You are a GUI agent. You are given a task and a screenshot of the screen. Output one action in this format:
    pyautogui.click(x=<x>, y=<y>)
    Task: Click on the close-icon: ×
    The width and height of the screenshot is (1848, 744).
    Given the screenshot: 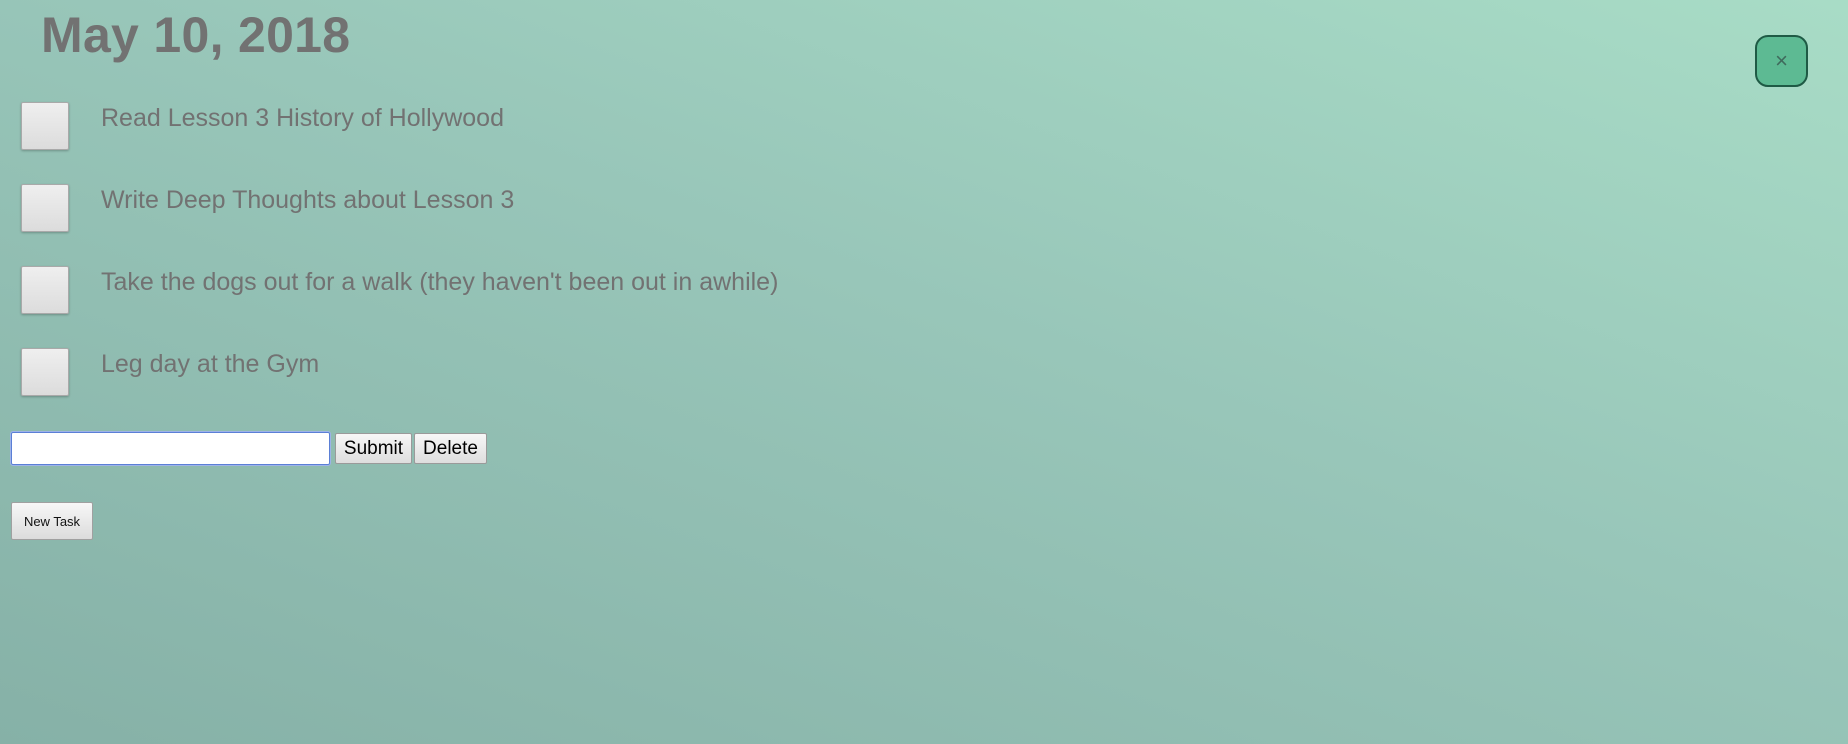 What is the action you would take?
    pyautogui.click(x=1781, y=60)
    